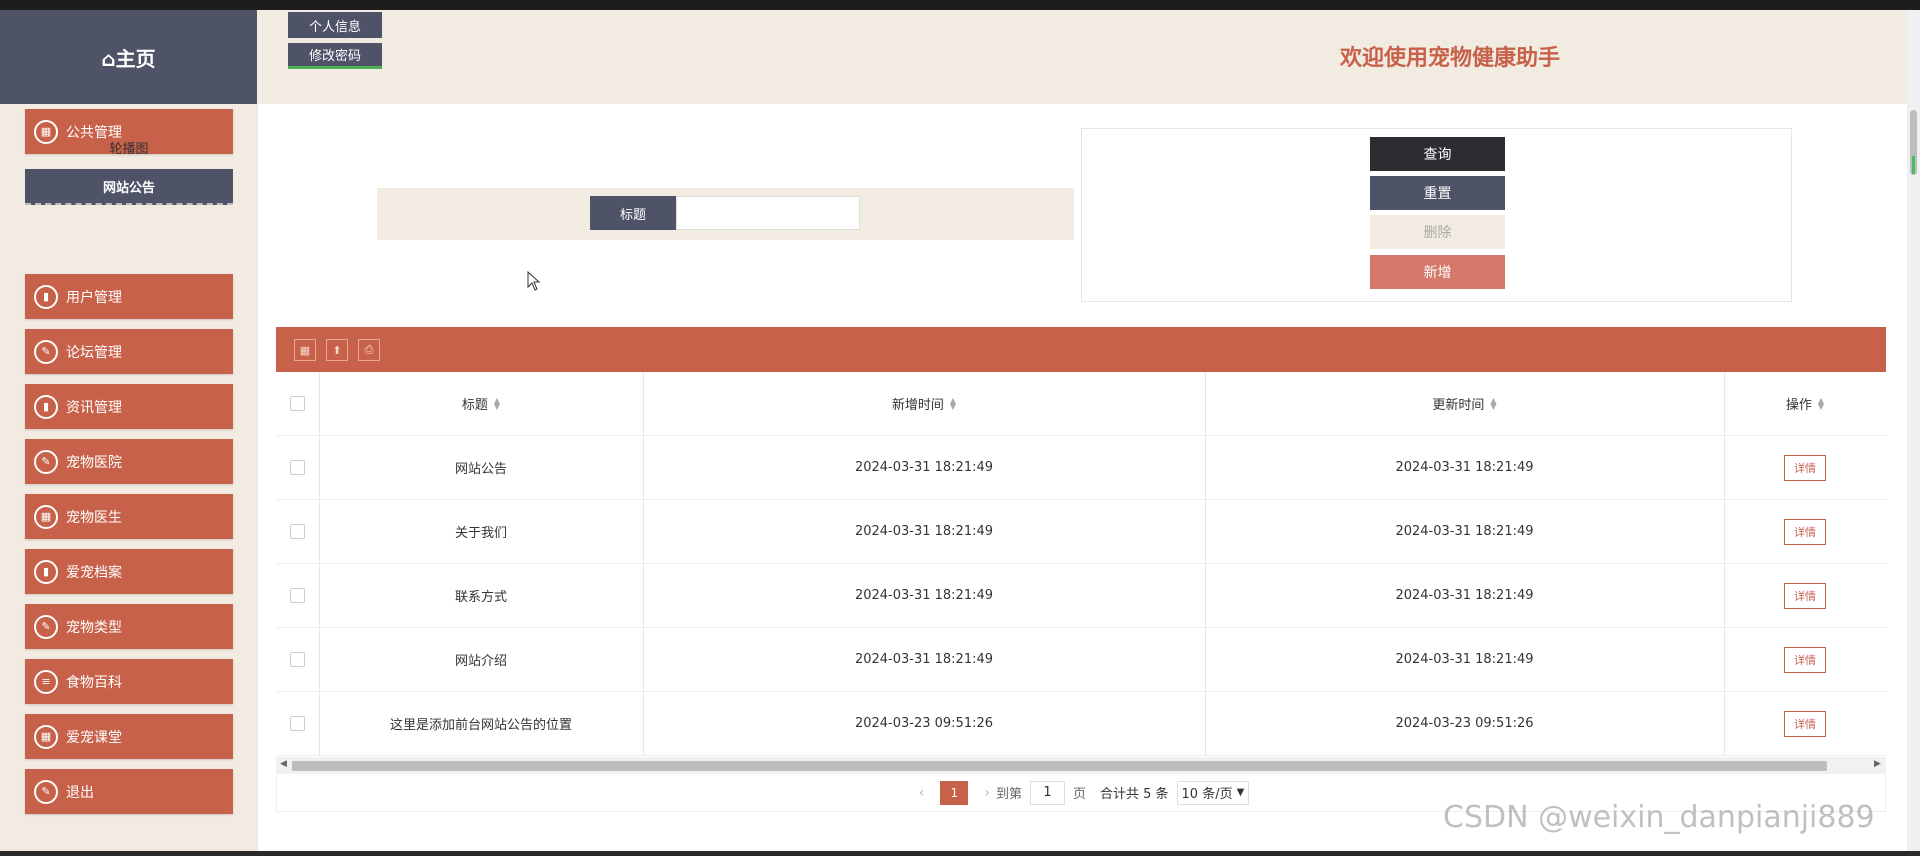  What do you see at coordinates (94, 517) in the screenshot?
I see `sidebar-item-label: 宠物医生` at bounding box center [94, 517].